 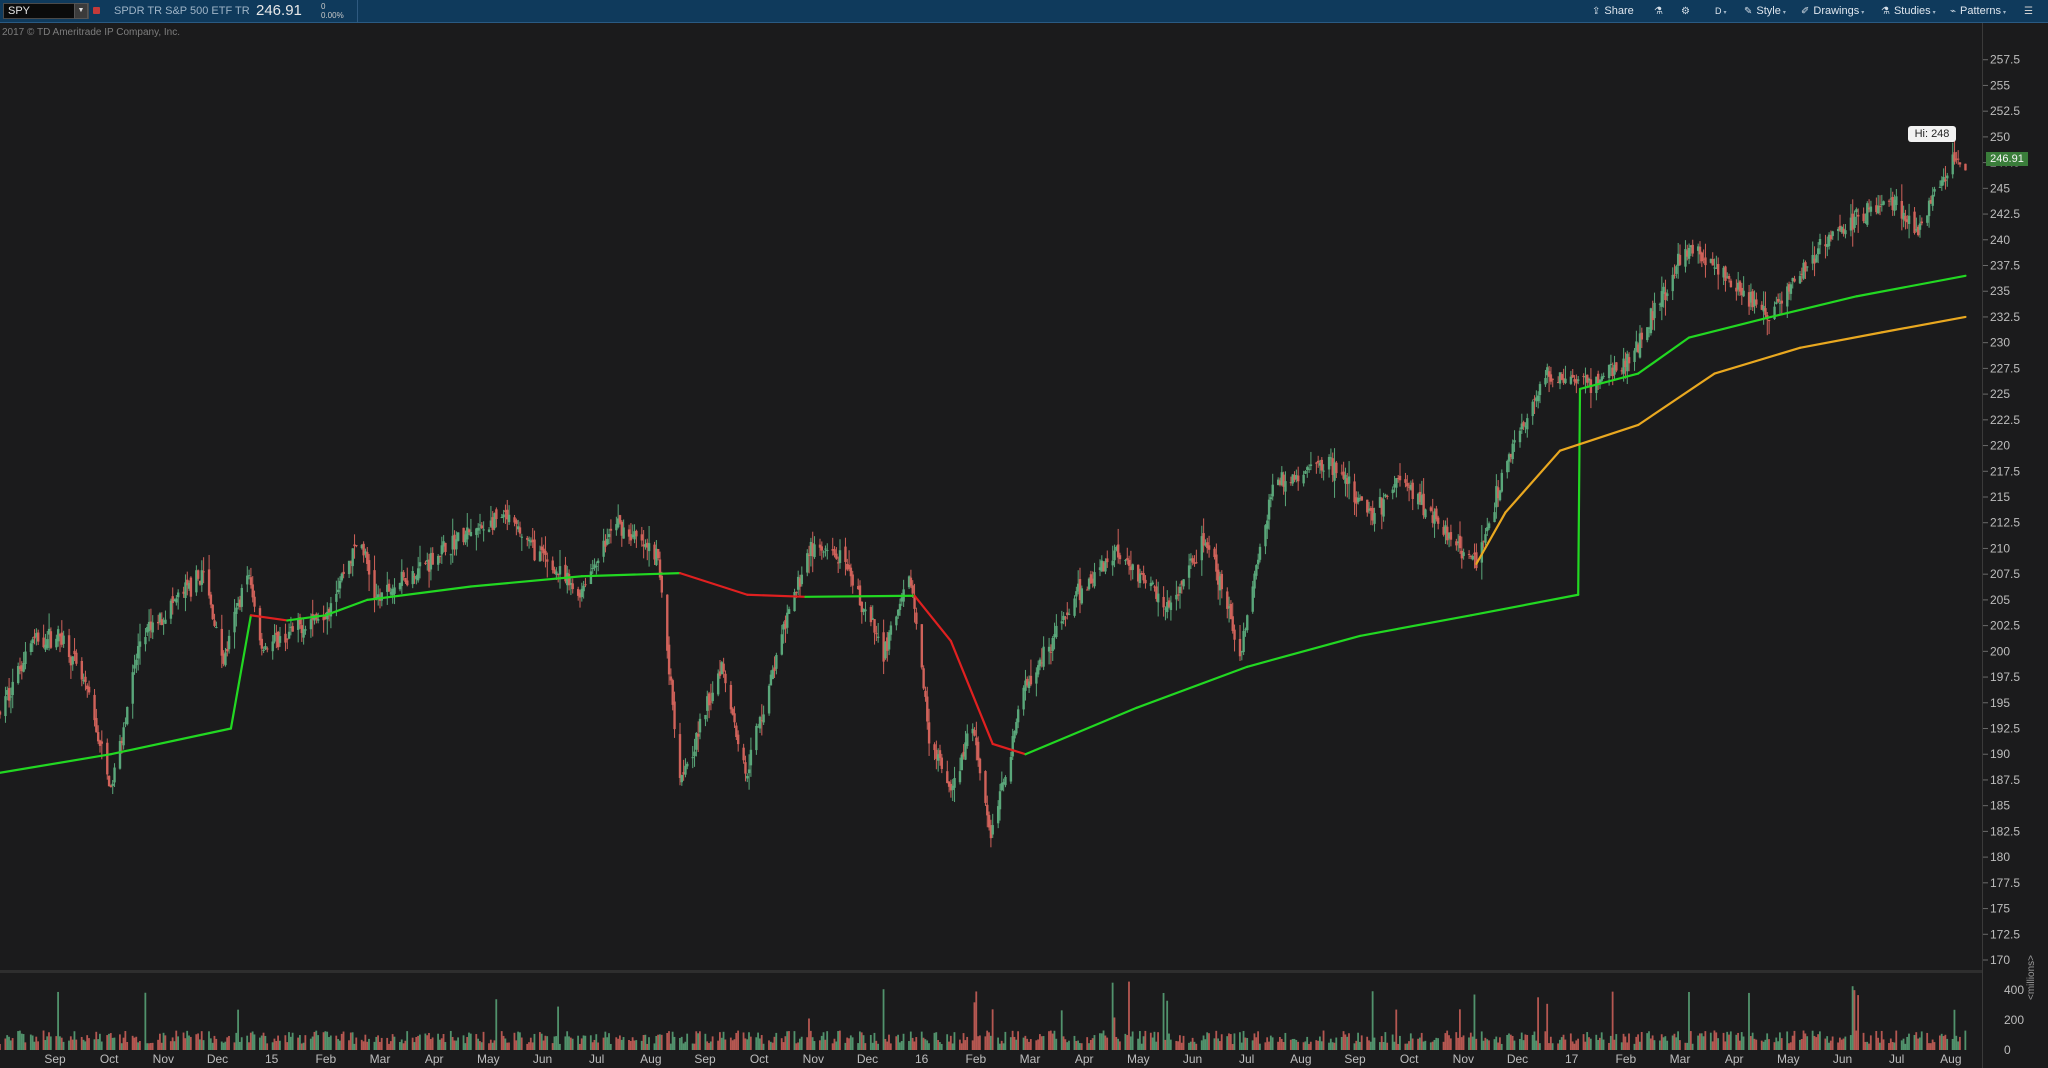 What do you see at coordinates (991, 971) in the screenshot?
I see `volume-panel-divider` at bounding box center [991, 971].